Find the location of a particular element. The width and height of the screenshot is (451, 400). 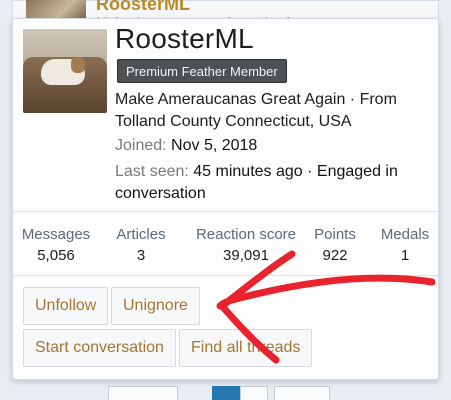

stat-messages: Messages 5,056 is located at coordinates (56, 246).